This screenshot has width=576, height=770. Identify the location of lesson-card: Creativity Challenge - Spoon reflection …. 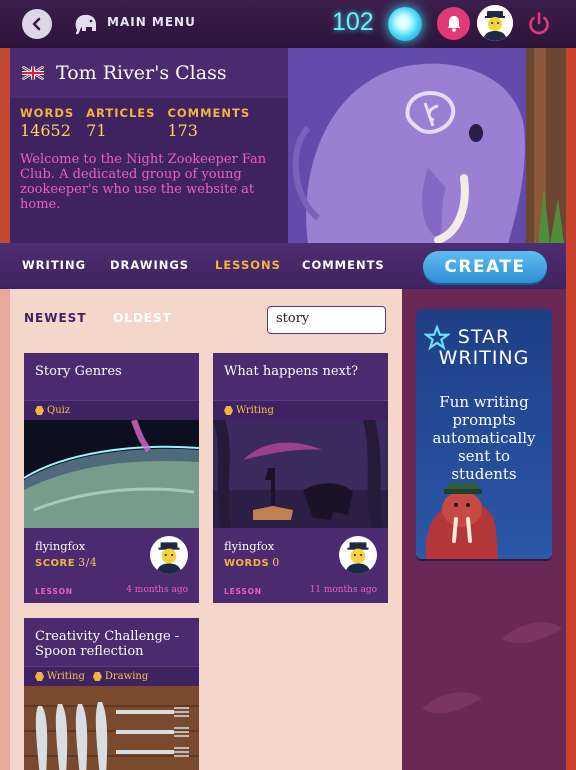
(111, 694).